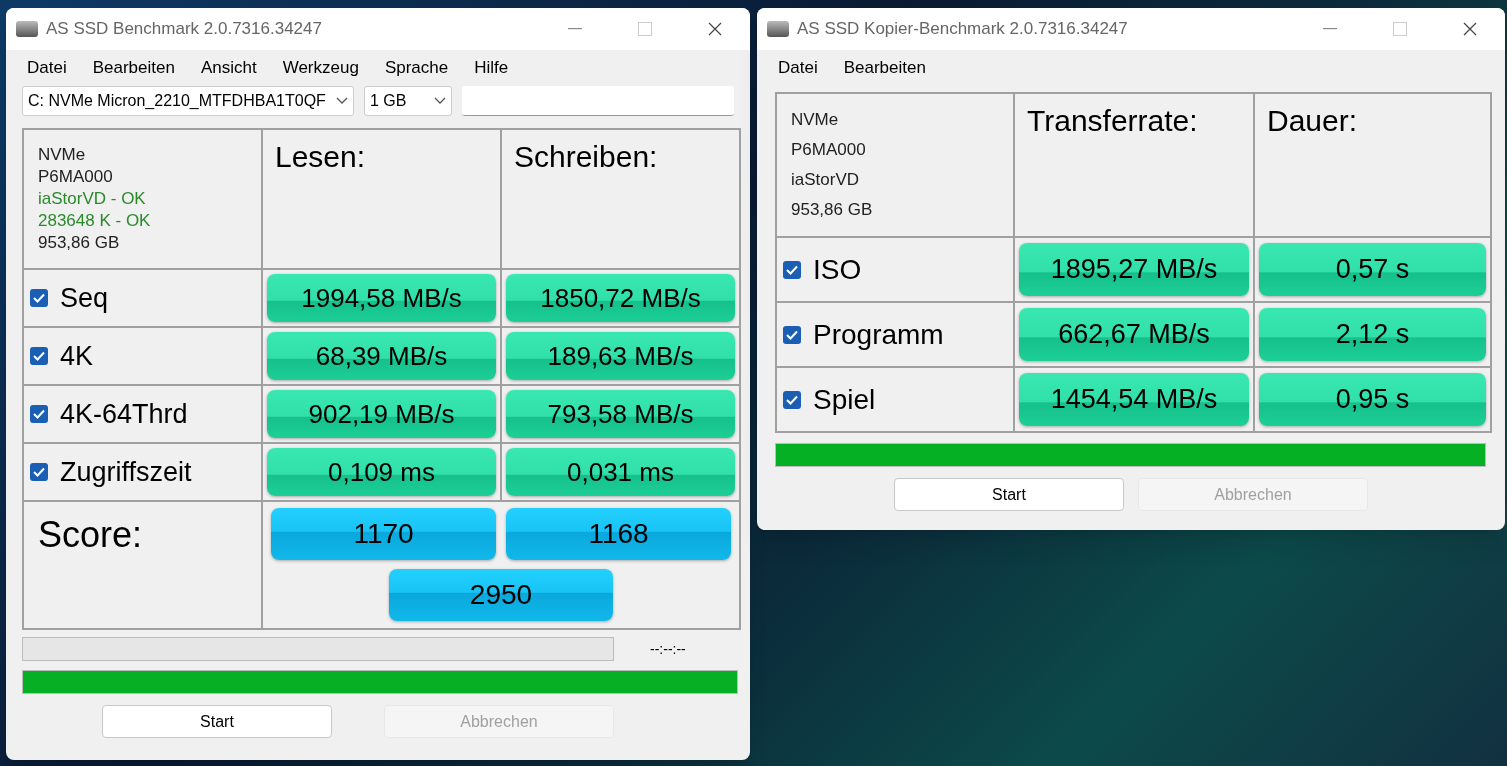  What do you see at coordinates (1134, 269) in the screenshot?
I see `result-value: 1895,27 MB/s` at bounding box center [1134, 269].